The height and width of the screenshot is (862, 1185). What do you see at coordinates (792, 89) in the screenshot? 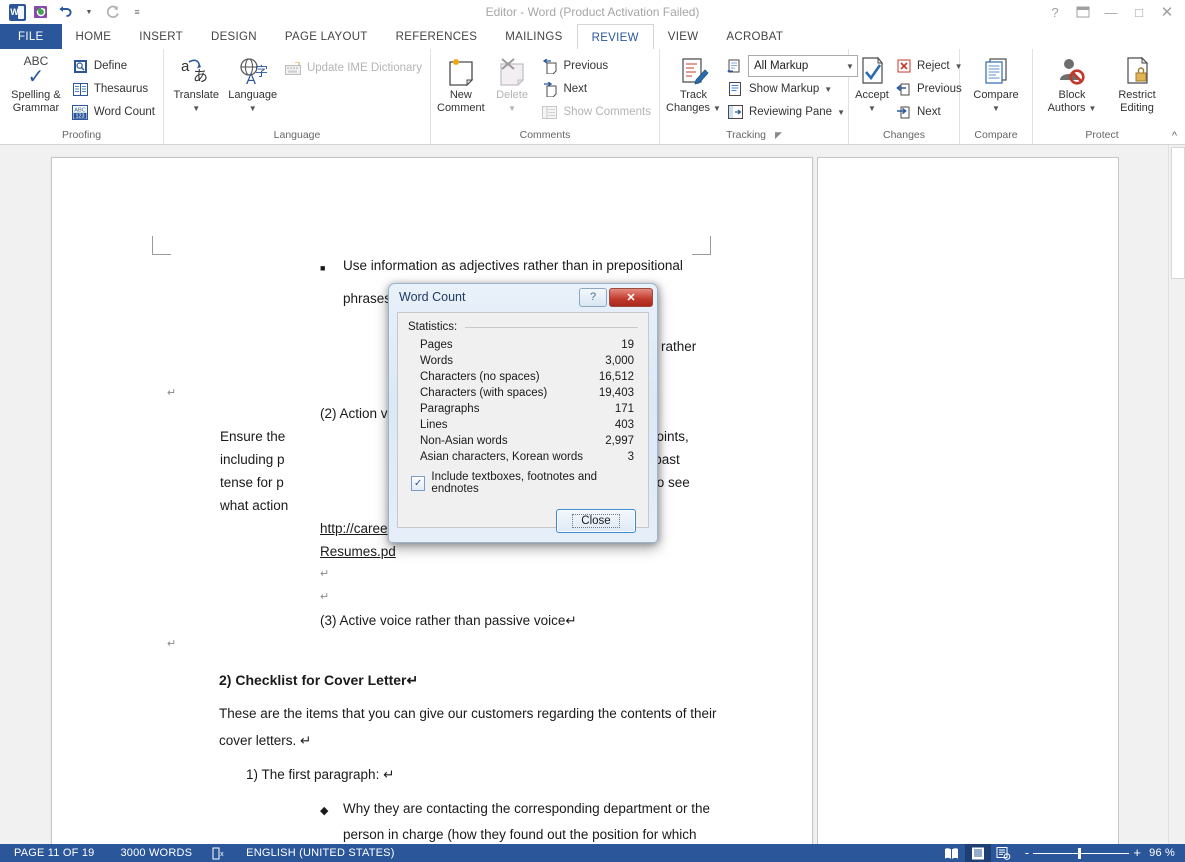
I see `show-markup-button: Show Markup ▼` at bounding box center [792, 89].